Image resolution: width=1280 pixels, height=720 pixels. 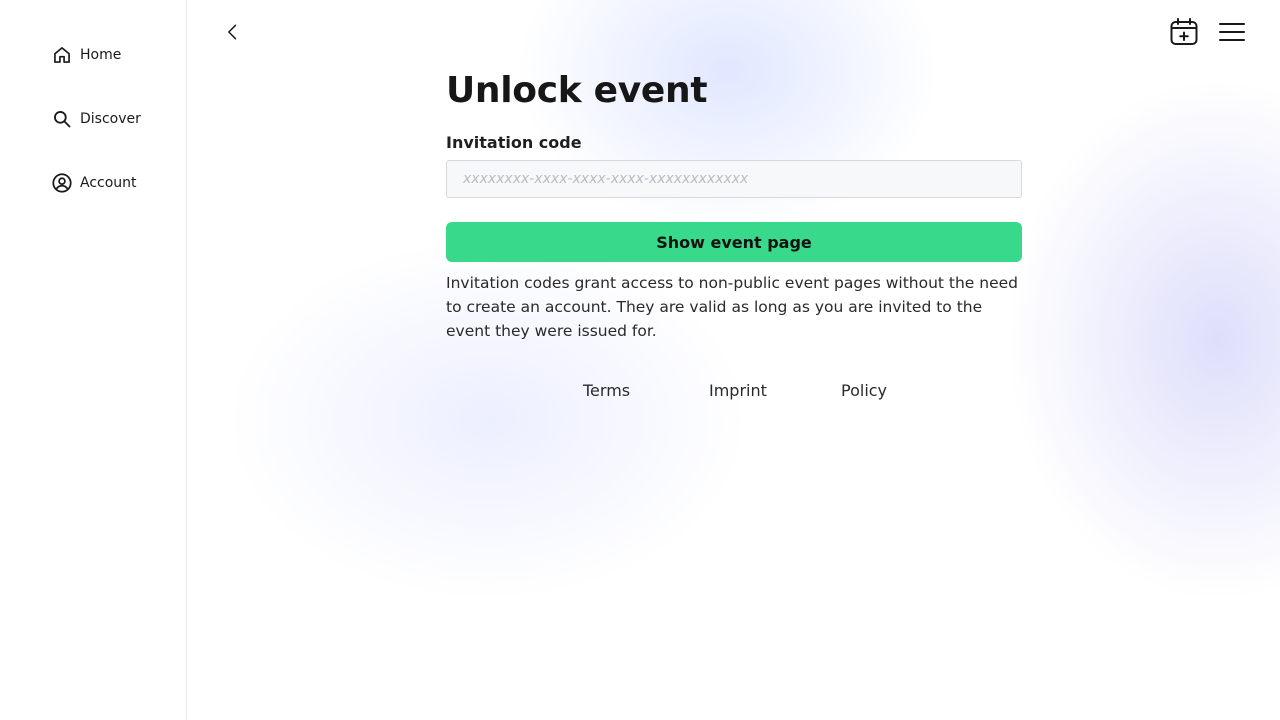 I want to click on sidebar-item-label: Account, so click(x=108, y=183).